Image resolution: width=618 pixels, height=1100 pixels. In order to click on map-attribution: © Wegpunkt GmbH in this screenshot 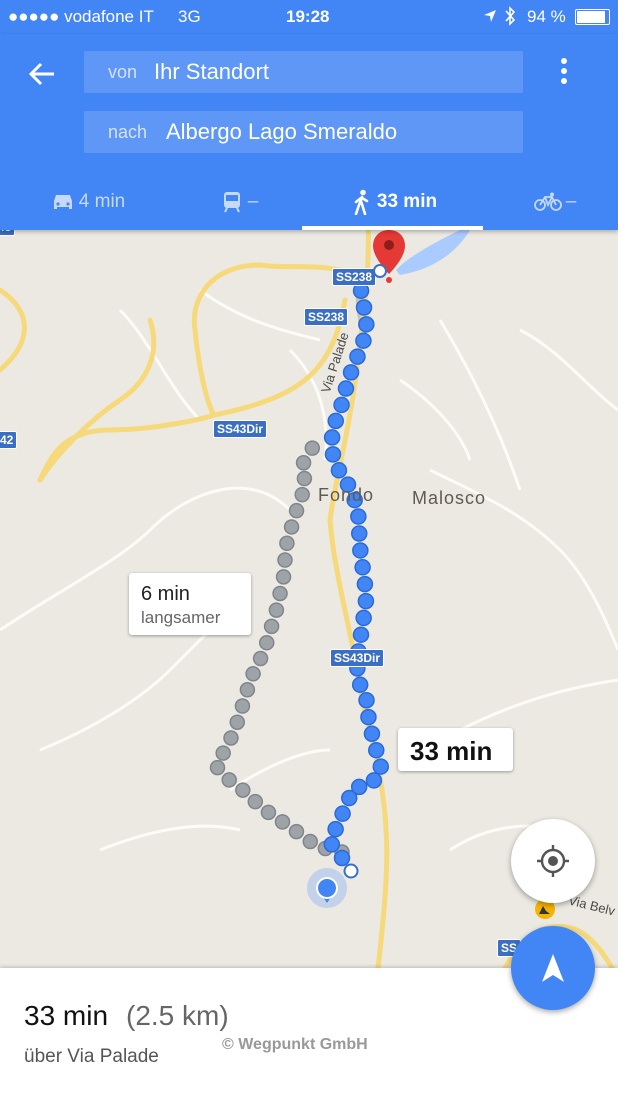, I will do `click(295, 1044)`.